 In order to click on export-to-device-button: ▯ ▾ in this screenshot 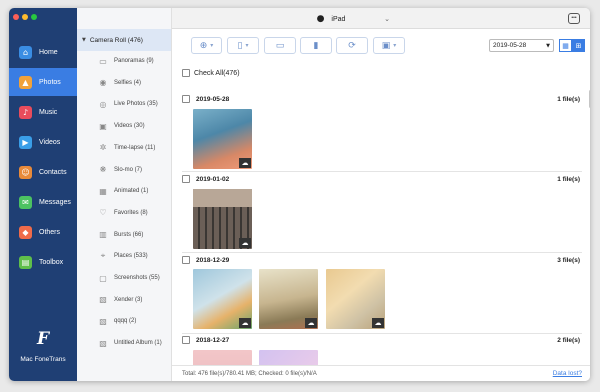, I will do `click(243, 45)`.